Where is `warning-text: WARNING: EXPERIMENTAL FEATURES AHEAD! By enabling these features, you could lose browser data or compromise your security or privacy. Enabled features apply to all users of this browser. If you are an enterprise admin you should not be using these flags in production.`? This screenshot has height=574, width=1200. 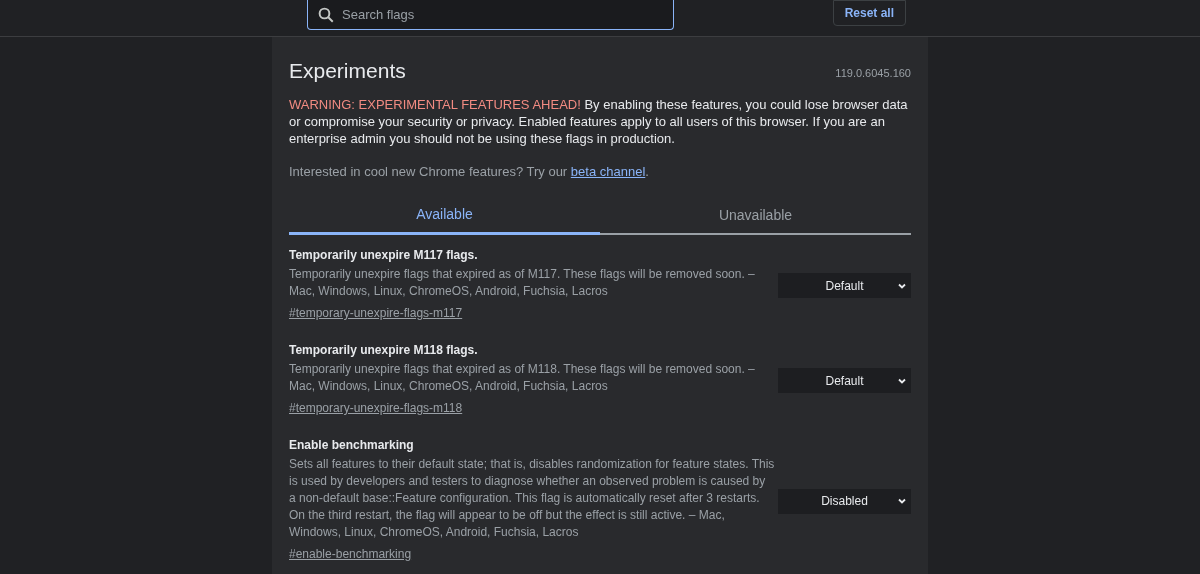
warning-text: WARNING: EXPERIMENTAL FEATURES AHEAD! By enabling these features, you could lose browser data or compromise your security or privacy. Enabled features apply to all users of this browser. If you are an enterprise admin you should not be using these flags in production. is located at coordinates (599, 121).